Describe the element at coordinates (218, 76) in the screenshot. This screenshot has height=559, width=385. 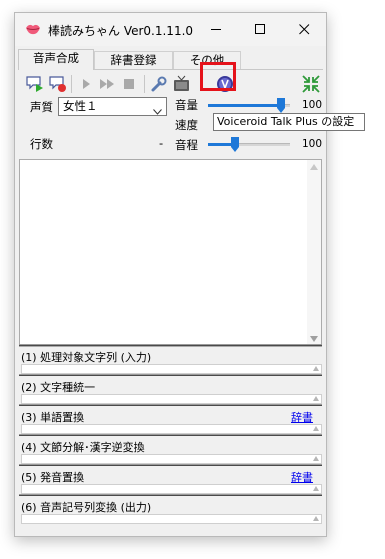
I see `highlight-annotation` at that location.